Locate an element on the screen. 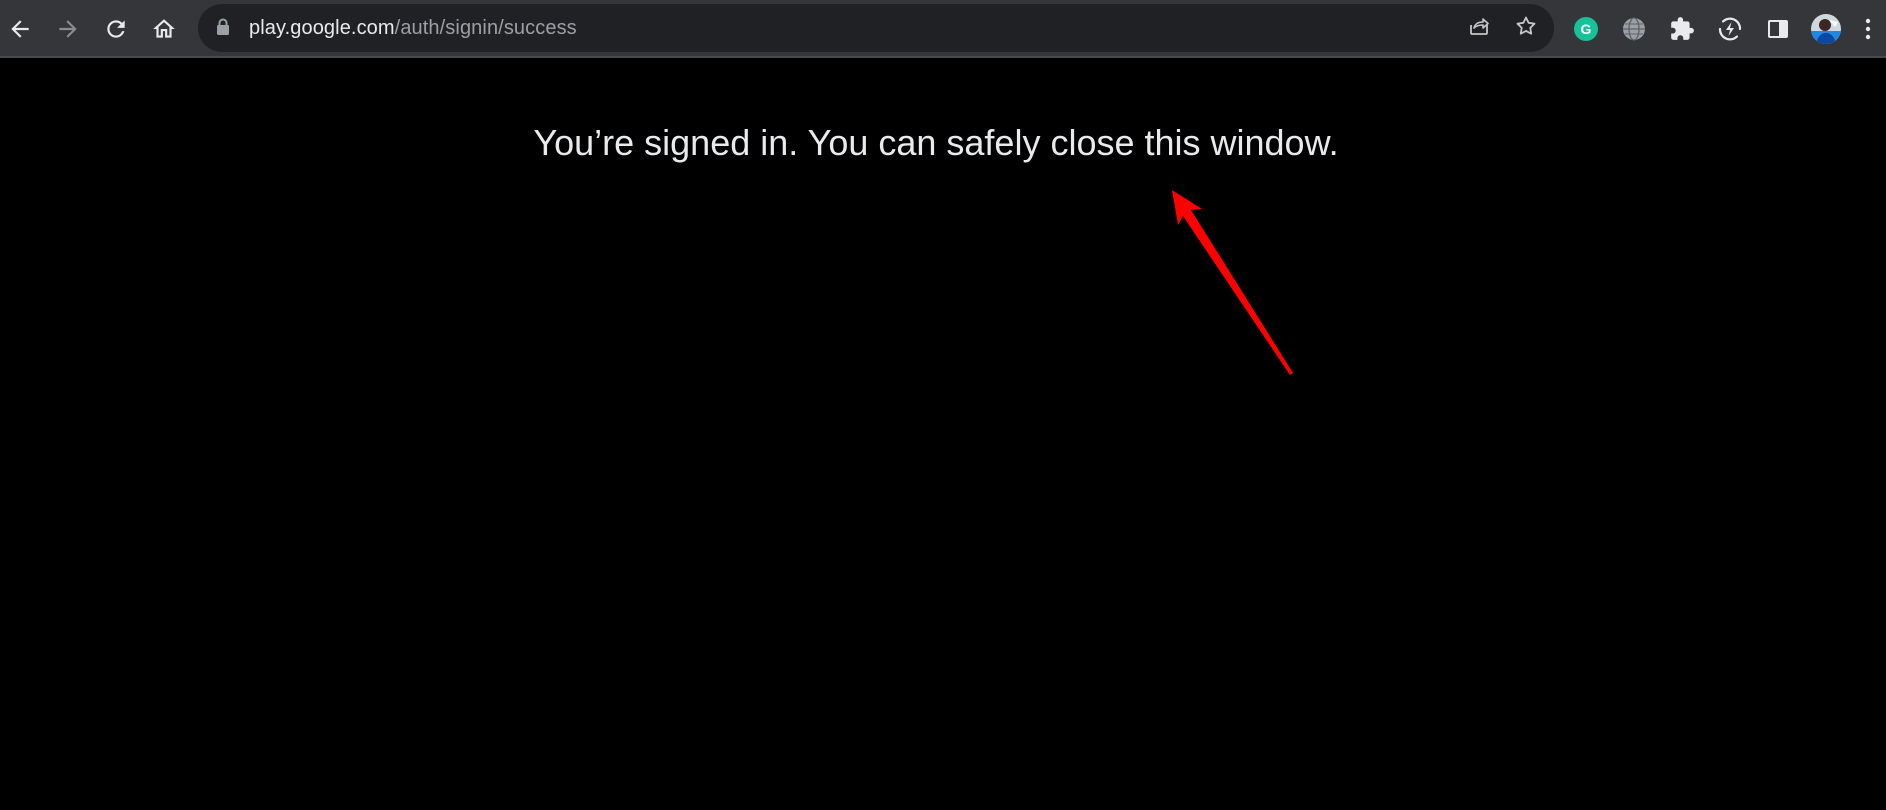 Image resolution: width=1886 pixels, height=810 pixels. reload-icon is located at coordinates (116, 29).